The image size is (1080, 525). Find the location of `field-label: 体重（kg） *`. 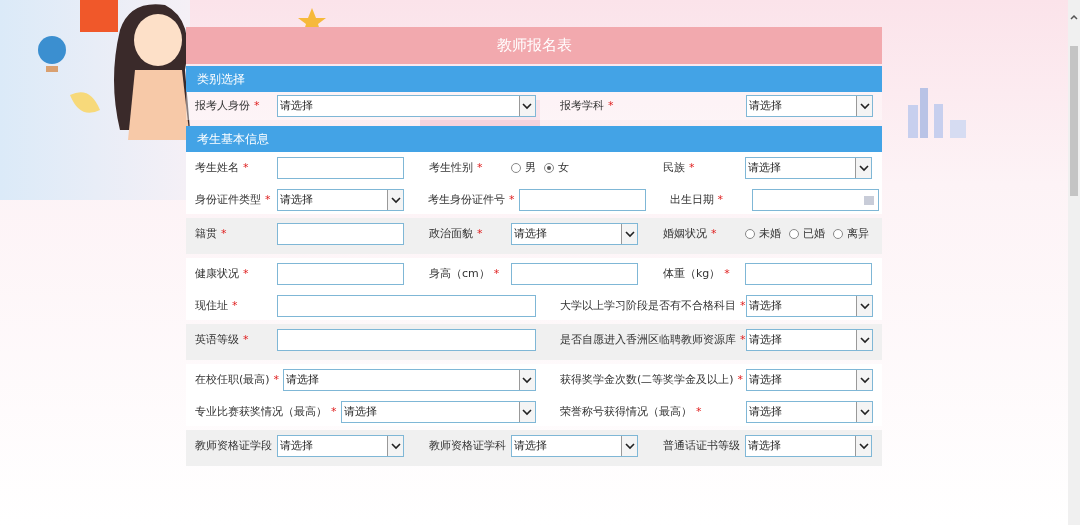

field-label: 体重（kg） * is located at coordinates (697, 273).